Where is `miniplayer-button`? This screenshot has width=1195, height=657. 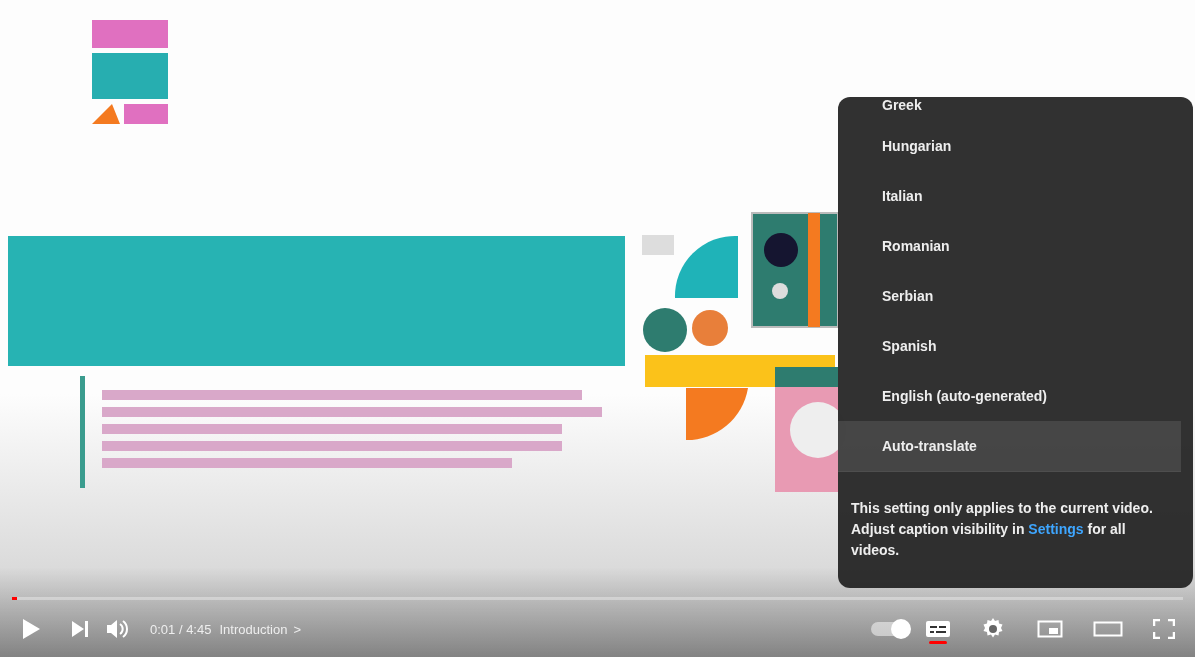
miniplayer-button is located at coordinates (1050, 629).